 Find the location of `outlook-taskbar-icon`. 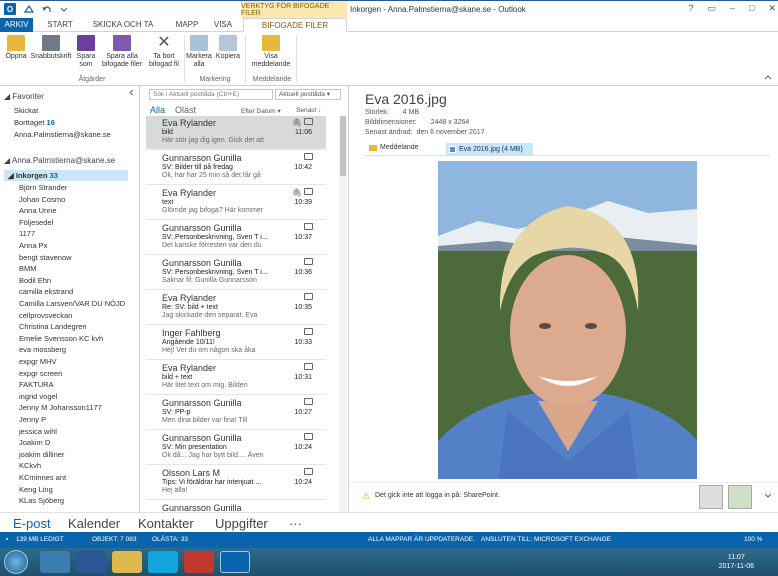

outlook-taskbar-icon is located at coordinates (235, 562).